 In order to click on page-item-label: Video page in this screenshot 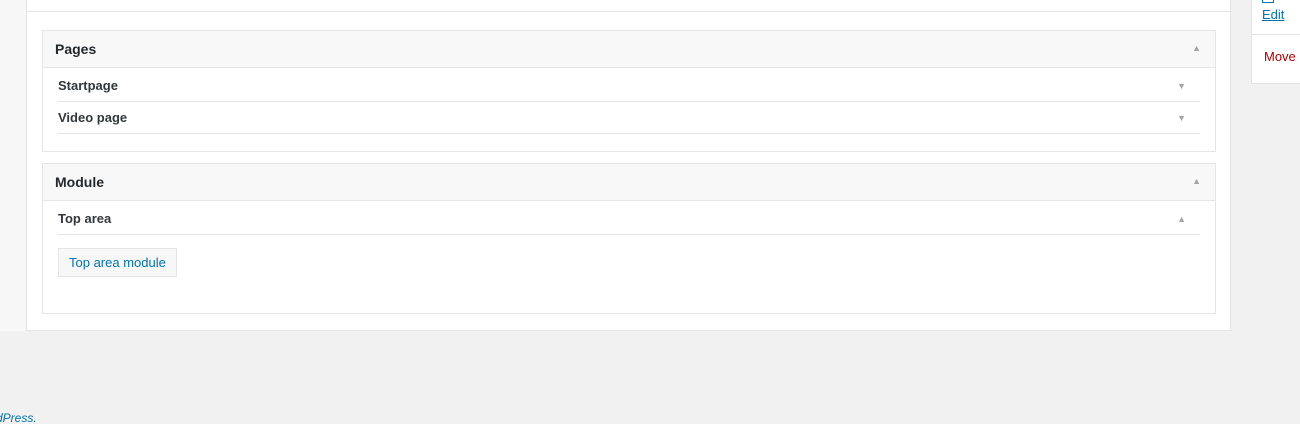, I will do `click(93, 117)`.